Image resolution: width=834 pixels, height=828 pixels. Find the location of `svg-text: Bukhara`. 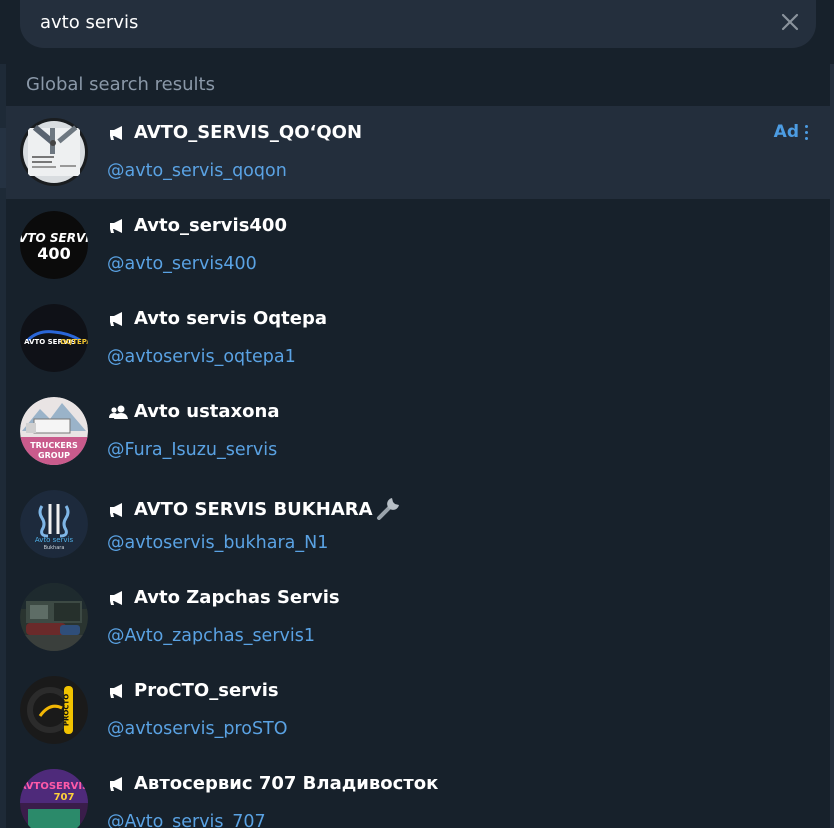

svg-text: Bukhara is located at coordinates (54, 548).